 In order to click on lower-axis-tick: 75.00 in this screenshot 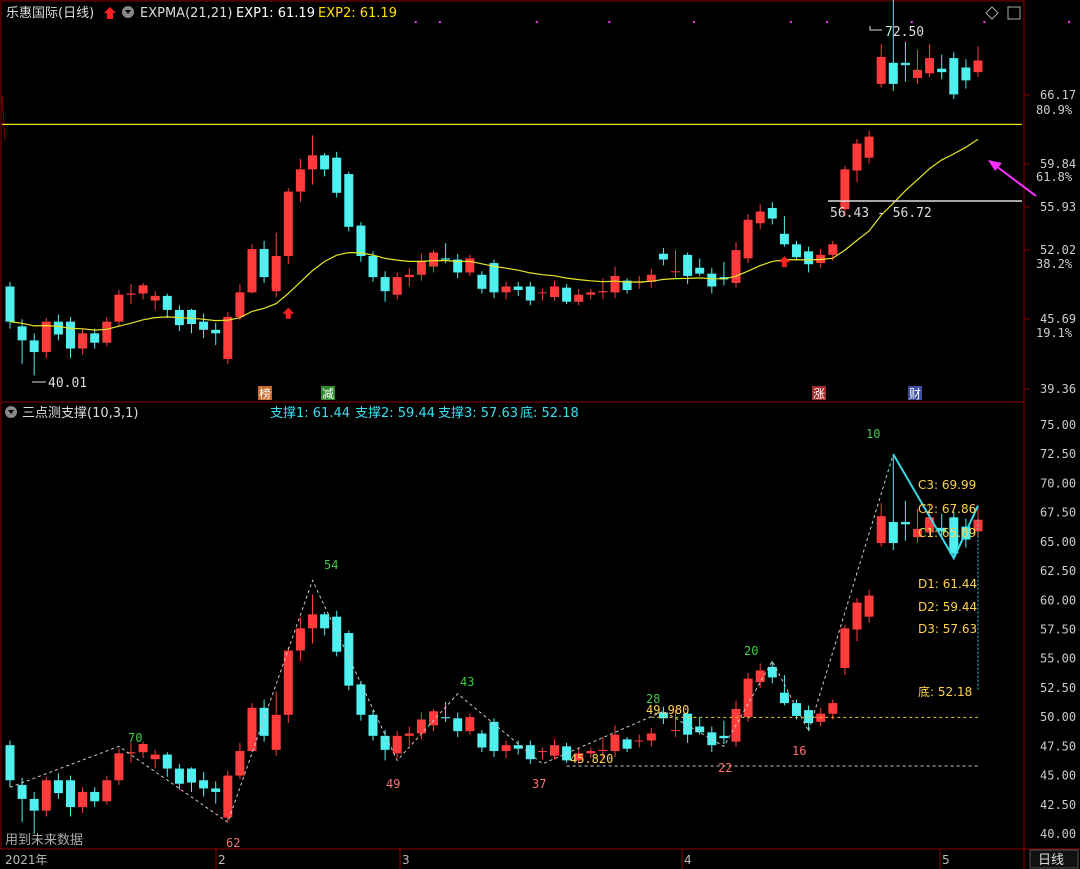, I will do `click(1058, 425)`.